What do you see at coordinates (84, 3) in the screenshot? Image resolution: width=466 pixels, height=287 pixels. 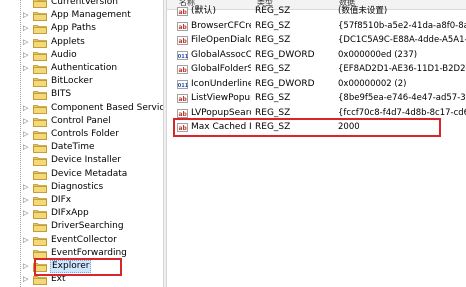 I see `tree-item-label: CurrentVersion` at bounding box center [84, 3].